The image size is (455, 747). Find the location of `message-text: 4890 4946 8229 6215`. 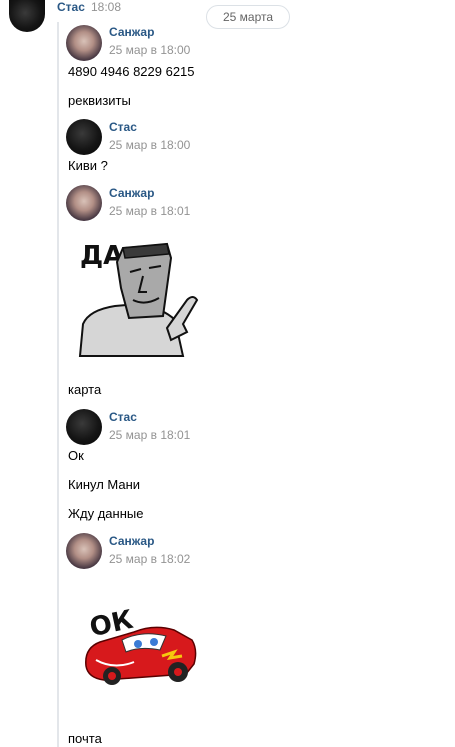

message-text: 4890 4946 8229 6215 is located at coordinates (131, 71).